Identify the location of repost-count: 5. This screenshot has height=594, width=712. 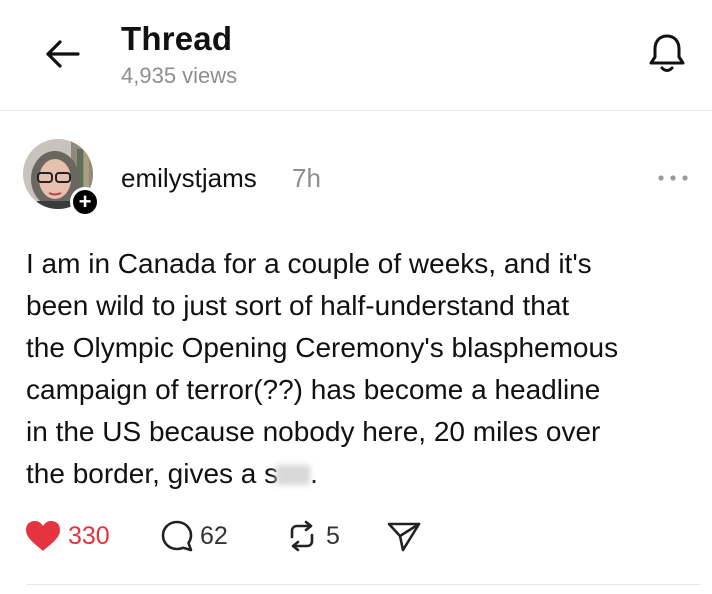
(333, 535).